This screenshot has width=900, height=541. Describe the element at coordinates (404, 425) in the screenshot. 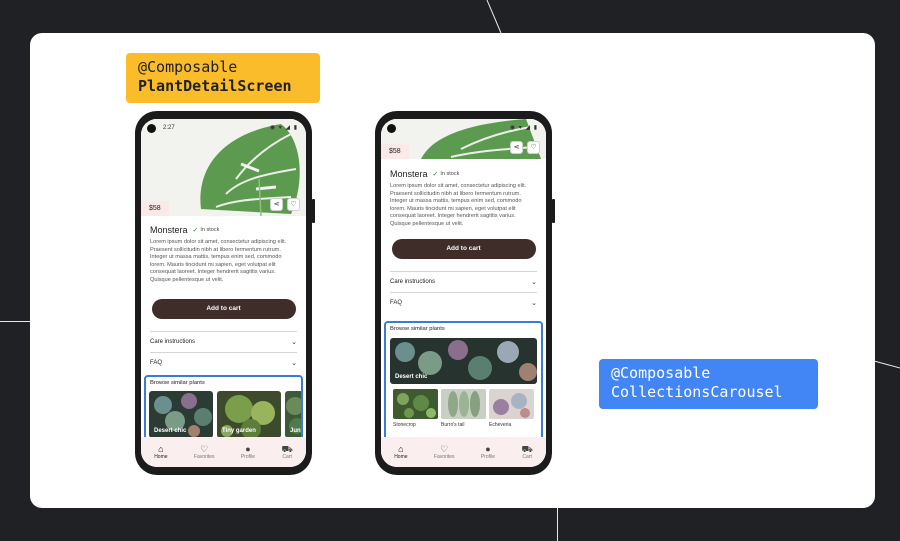

I see `plant-label: Stonecrop` at that location.